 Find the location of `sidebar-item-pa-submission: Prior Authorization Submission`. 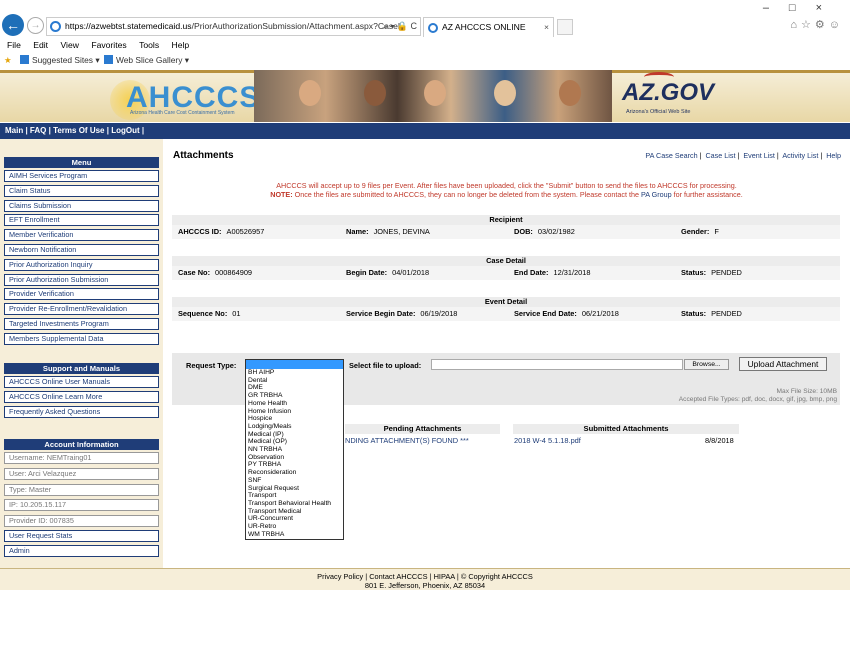

sidebar-item-pa-submission: Prior Authorization Submission is located at coordinates (81, 280).